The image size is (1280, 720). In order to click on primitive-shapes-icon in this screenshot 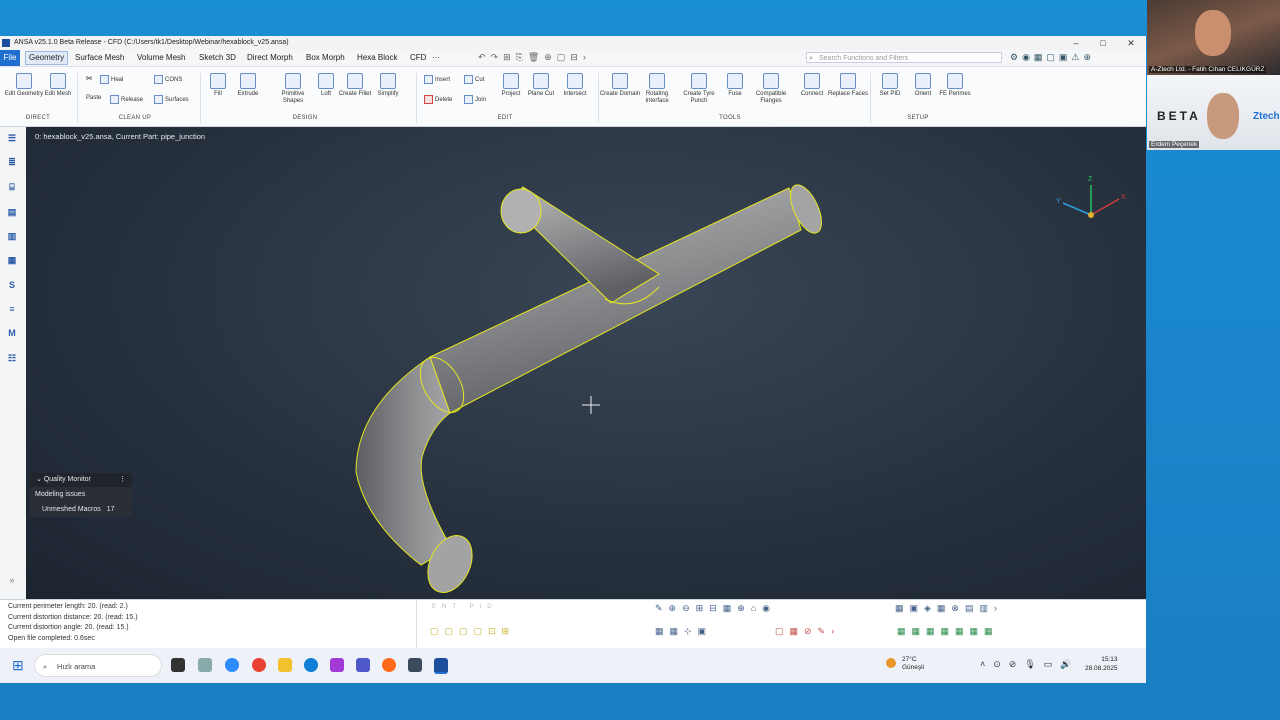, I will do `click(293, 81)`.